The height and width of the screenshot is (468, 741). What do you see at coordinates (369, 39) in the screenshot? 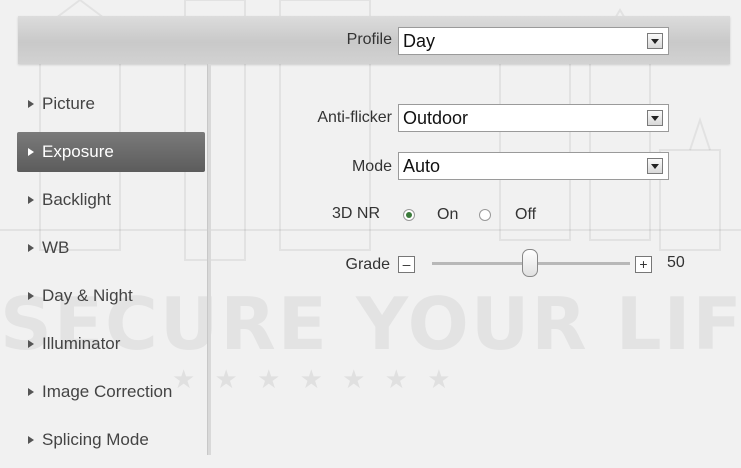
I see `profile-label: Profile` at bounding box center [369, 39].